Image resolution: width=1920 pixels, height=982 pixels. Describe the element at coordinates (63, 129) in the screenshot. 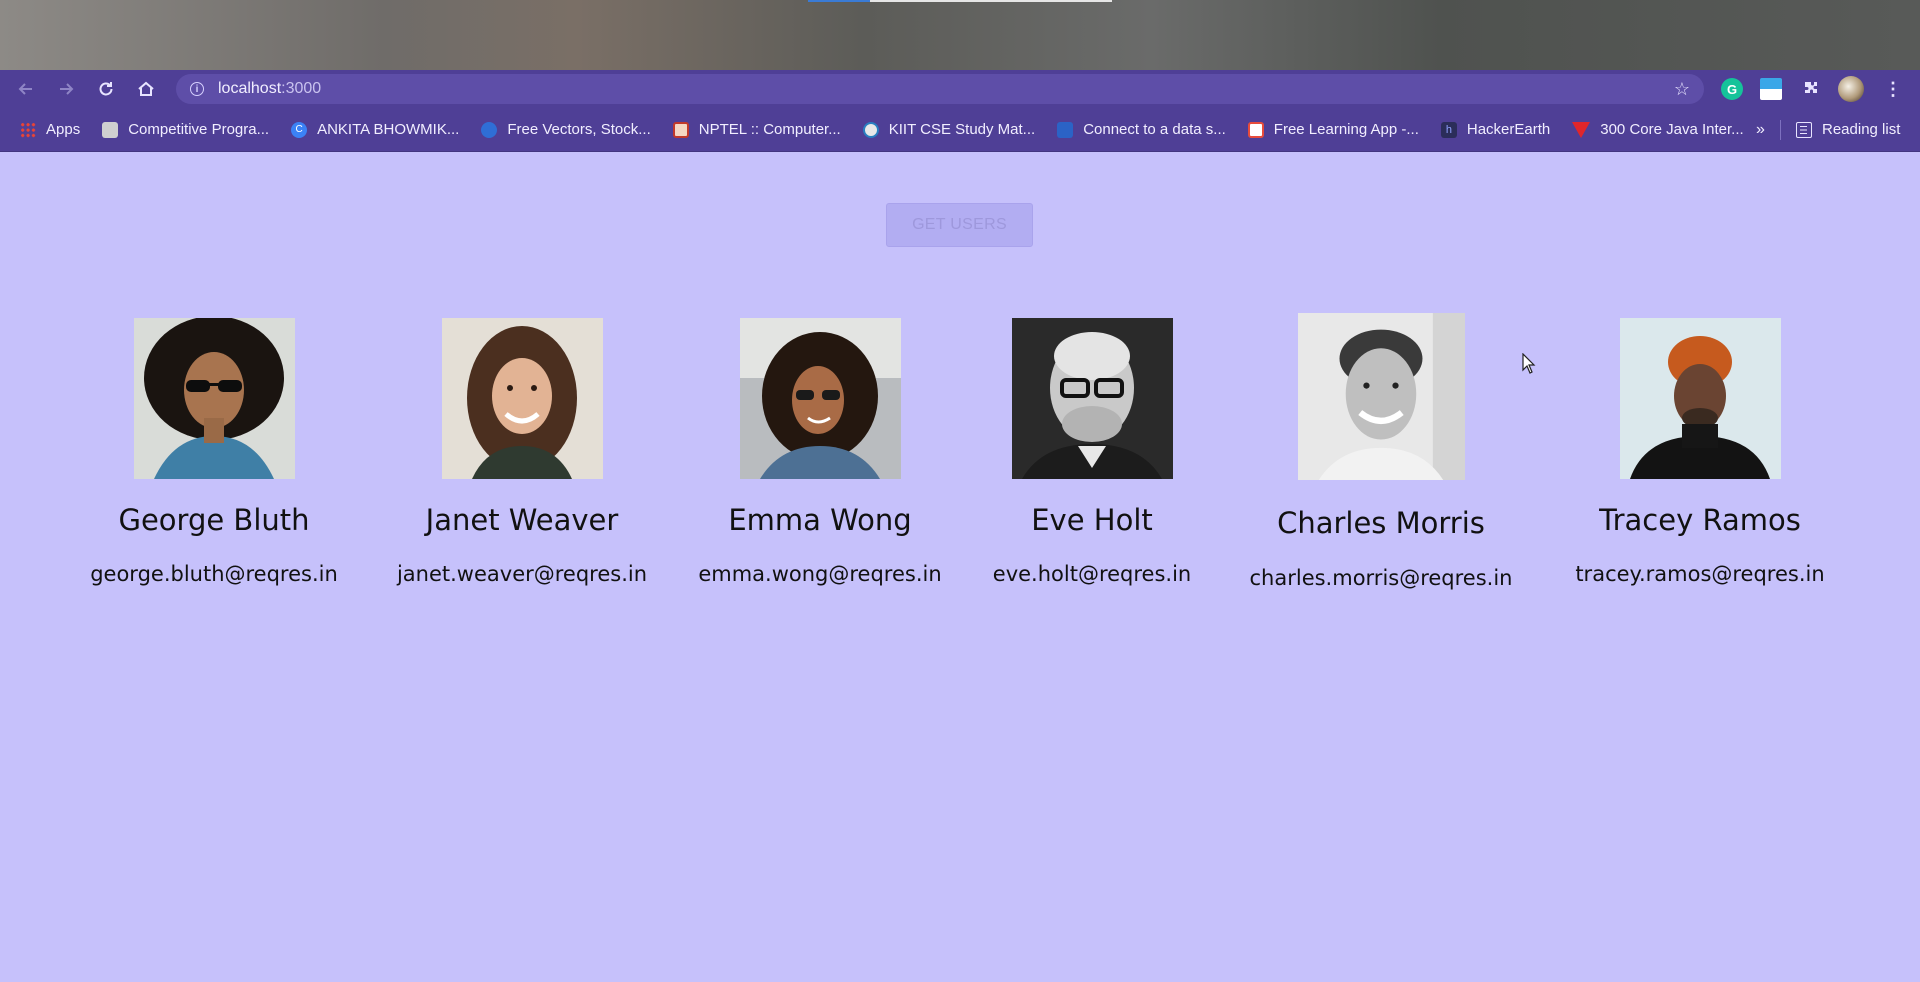

I see `bookmark-label: Apps` at that location.